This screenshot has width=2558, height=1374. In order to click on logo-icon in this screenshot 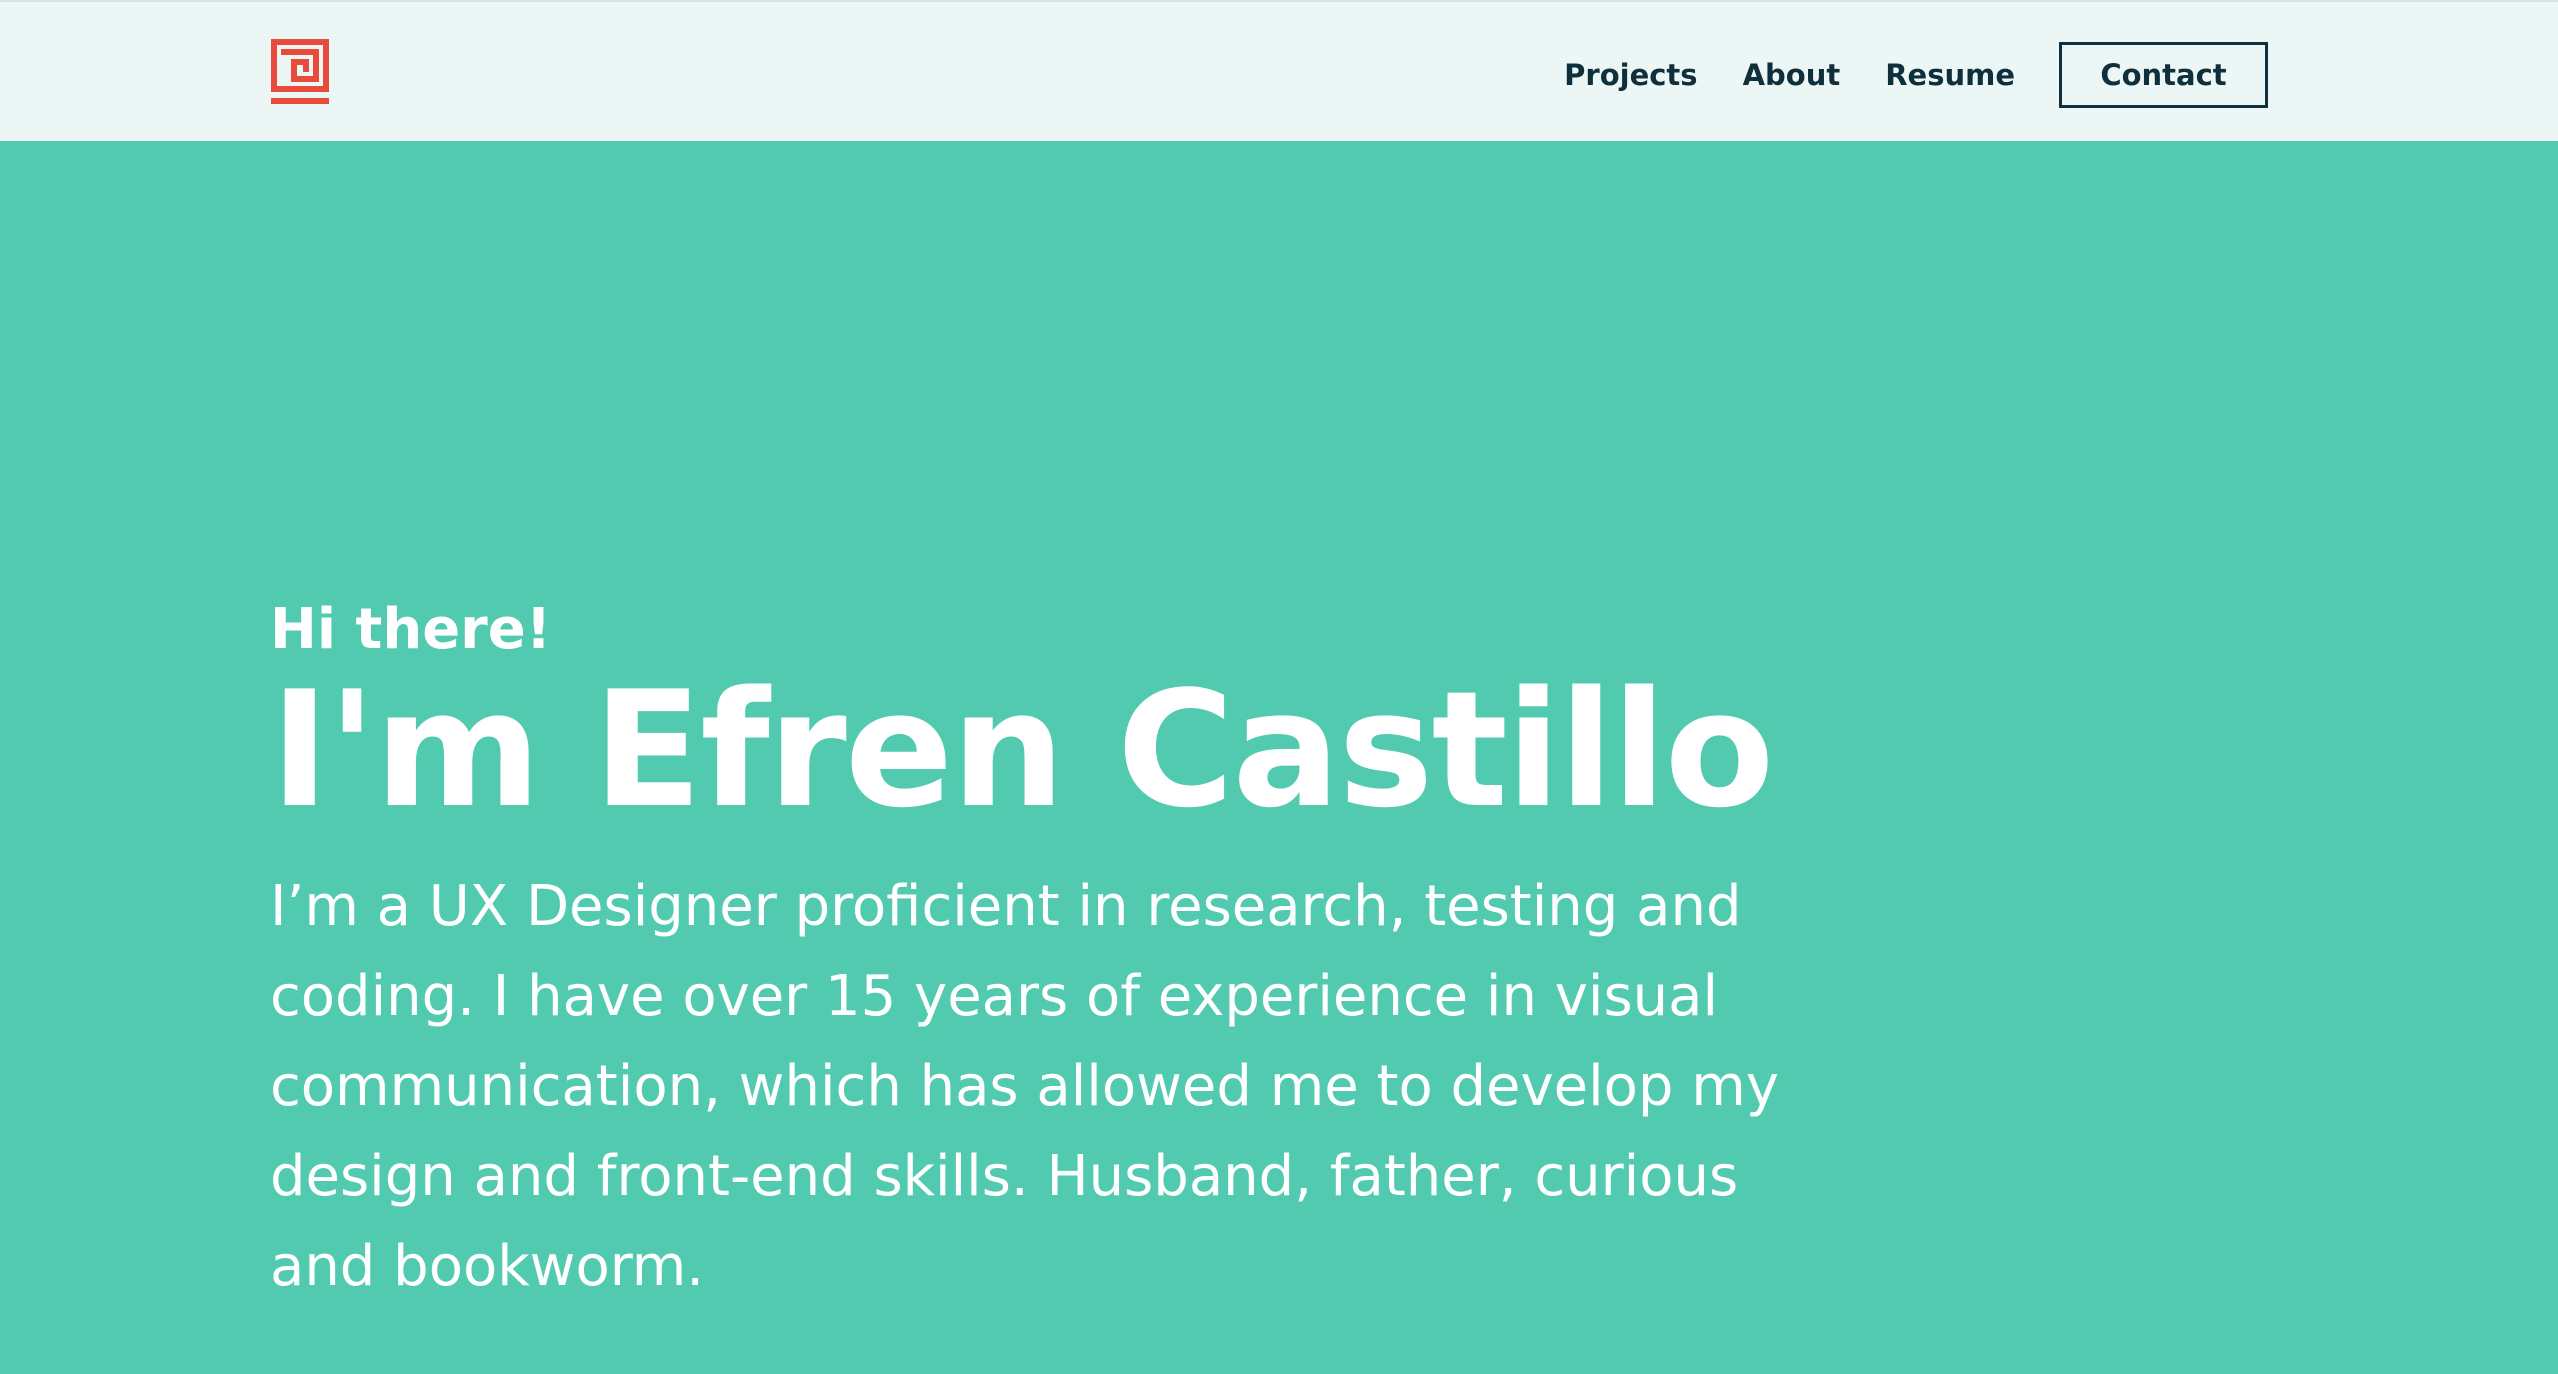, I will do `click(300, 71)`.